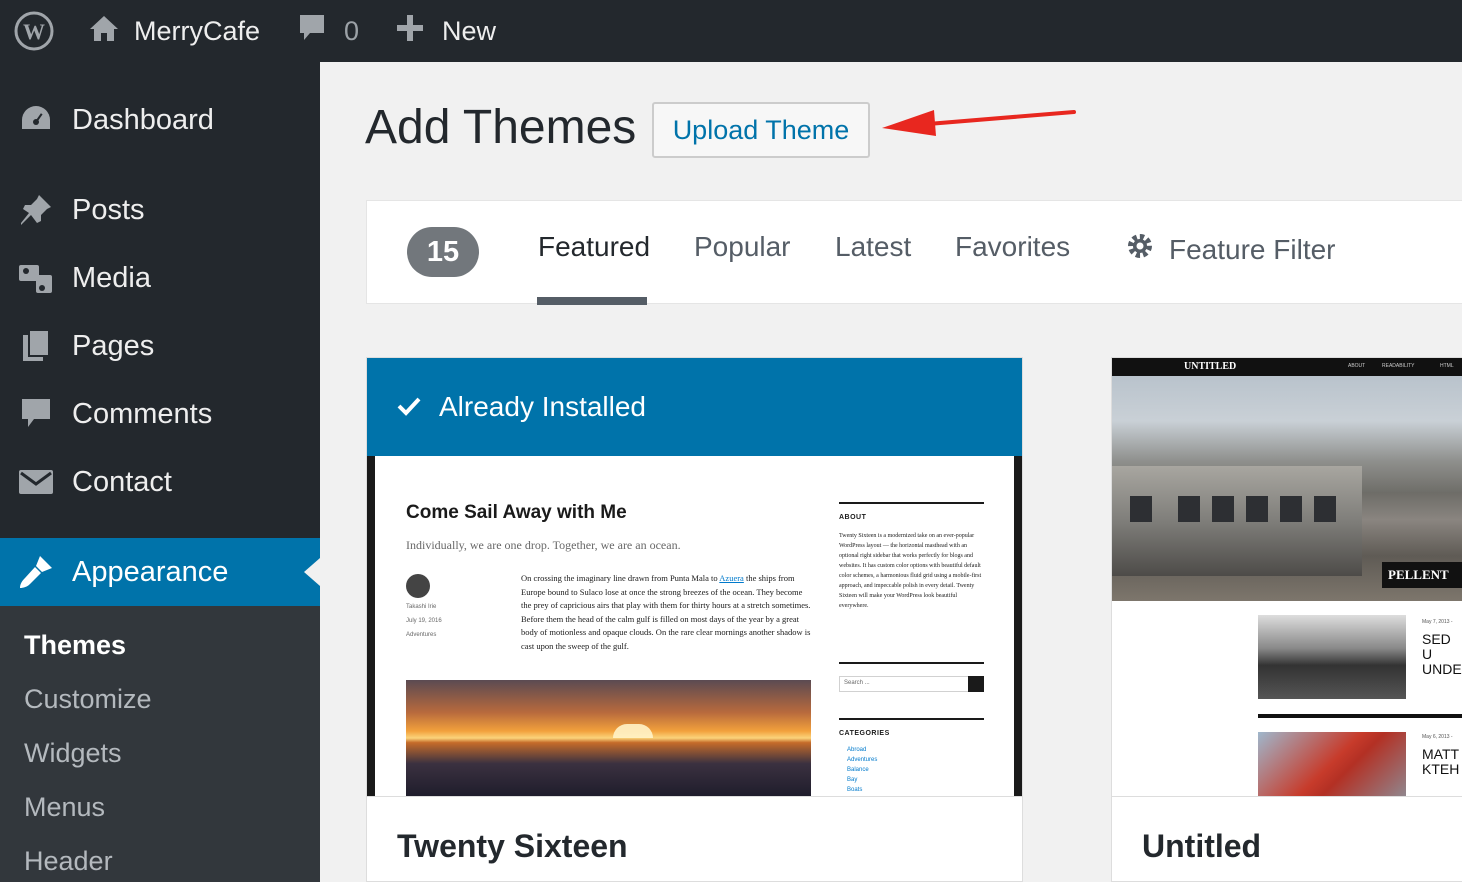 The image size is (1462, 882). I want to click on tab-favorites: Favorites, so click(1012, 247).